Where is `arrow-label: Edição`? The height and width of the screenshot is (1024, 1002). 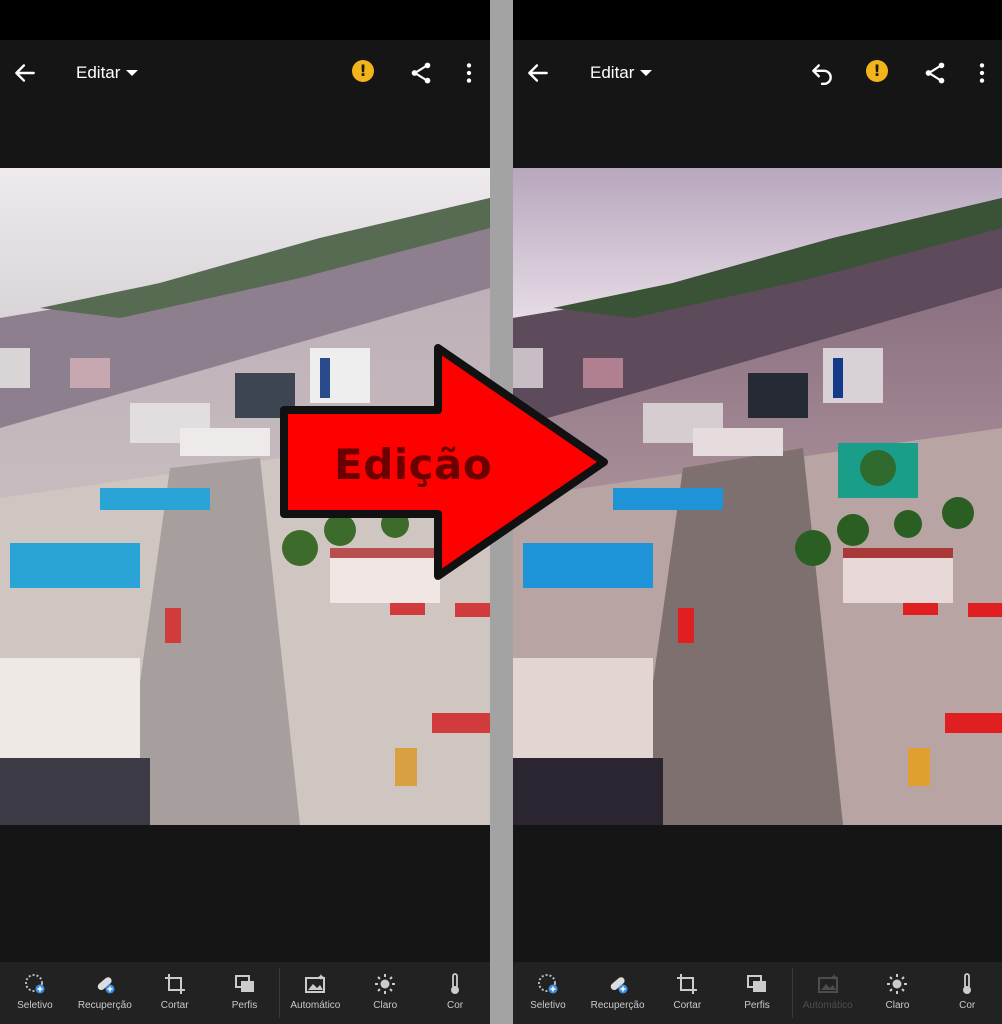 arrow-label: Edição is located at coordinates (413, 464).